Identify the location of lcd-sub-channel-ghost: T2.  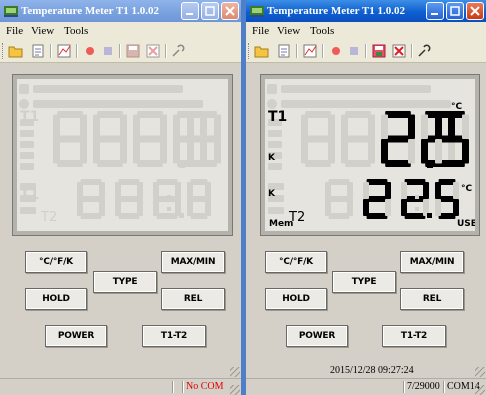
(48, 217).